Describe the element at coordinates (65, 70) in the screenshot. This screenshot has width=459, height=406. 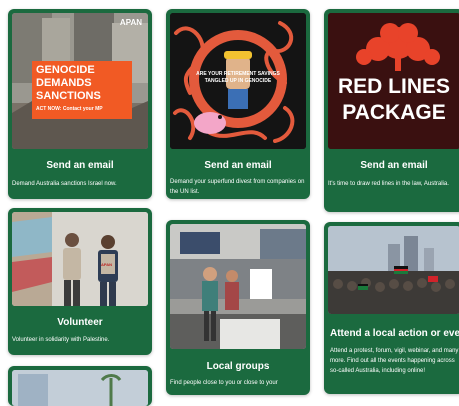
I see `poster-headline-1: GENOCIDE` at that location.